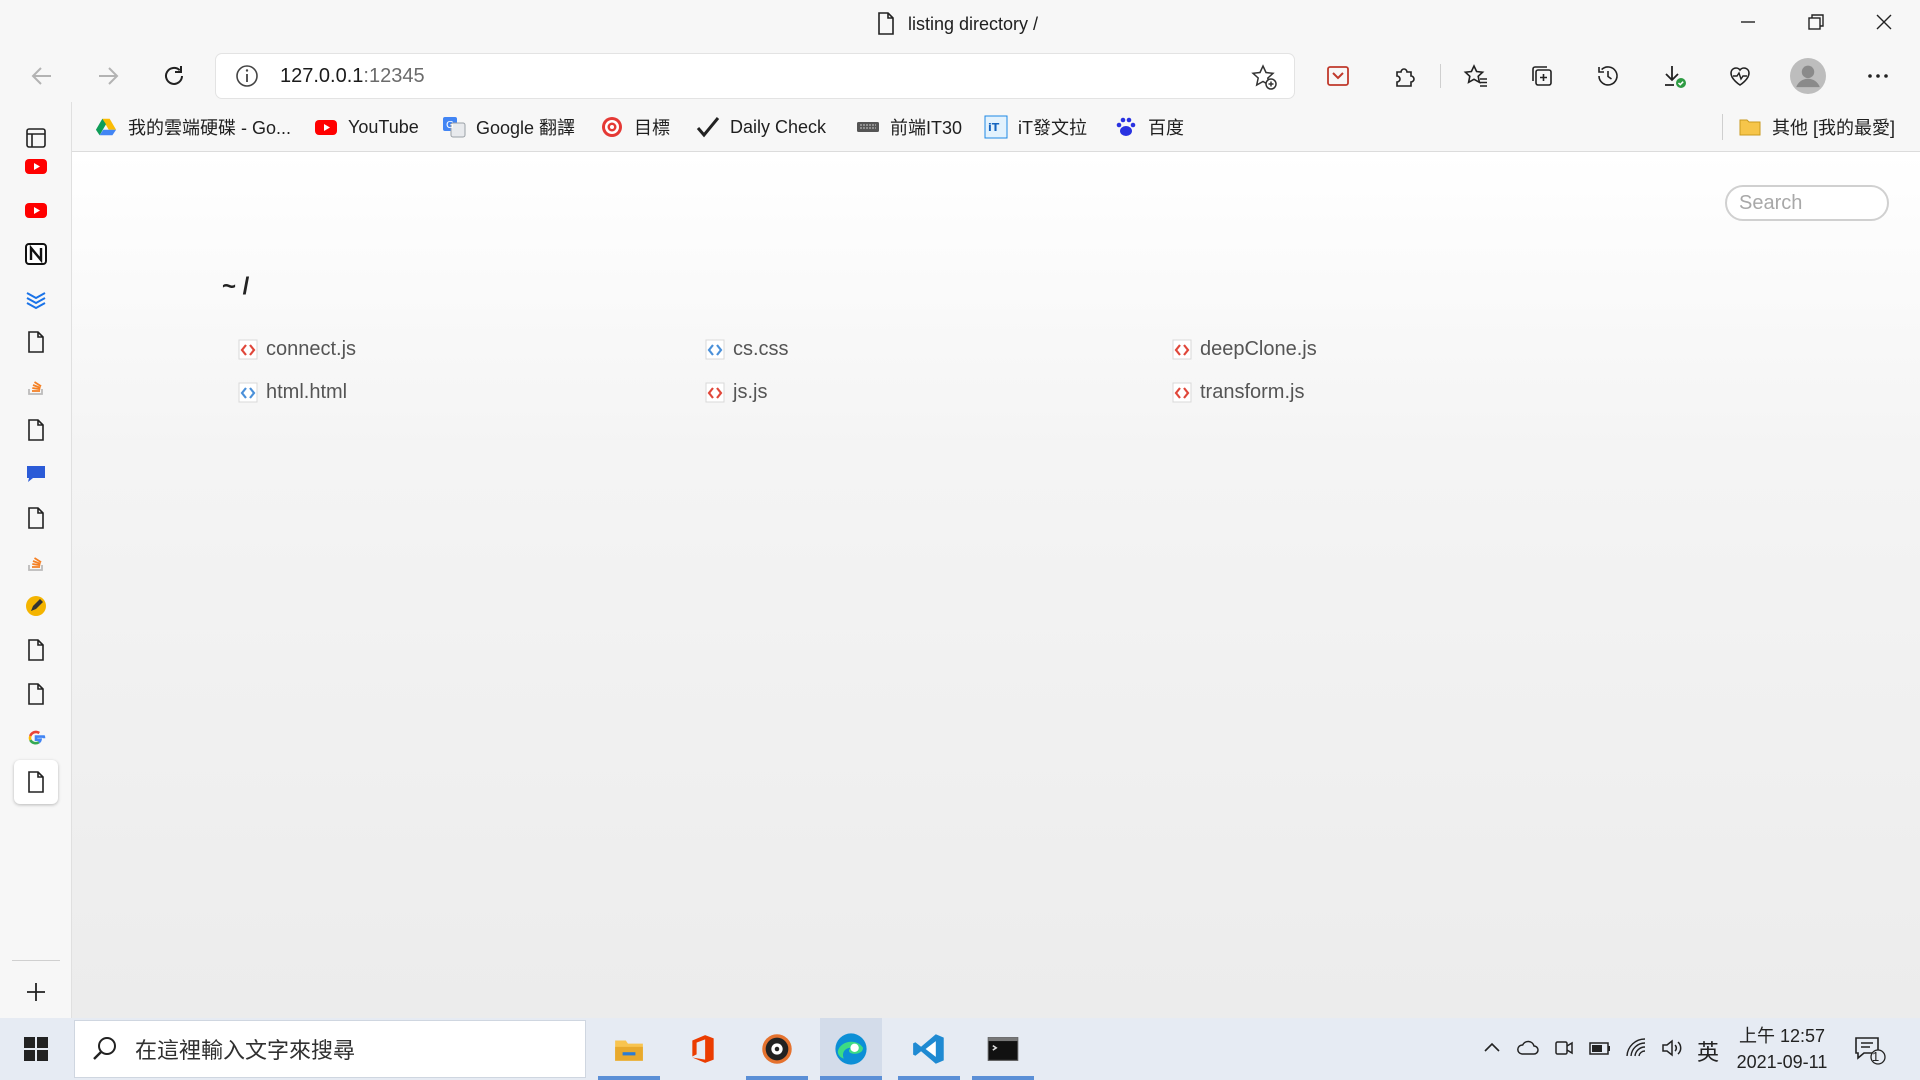 This screenshot has height=1080, width=1920. Describe the element at coordinates (851, 1049) in the screenshot. I see `taskbar-edge` at that location.